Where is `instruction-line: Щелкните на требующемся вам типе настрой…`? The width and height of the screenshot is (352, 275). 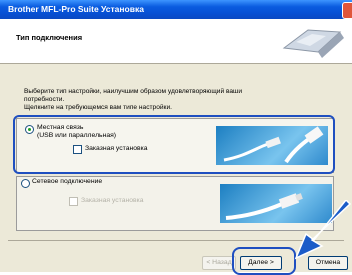
instruction-line: Щелкните на требующемся вам типе настрой… is located at coordinates (98, 107).